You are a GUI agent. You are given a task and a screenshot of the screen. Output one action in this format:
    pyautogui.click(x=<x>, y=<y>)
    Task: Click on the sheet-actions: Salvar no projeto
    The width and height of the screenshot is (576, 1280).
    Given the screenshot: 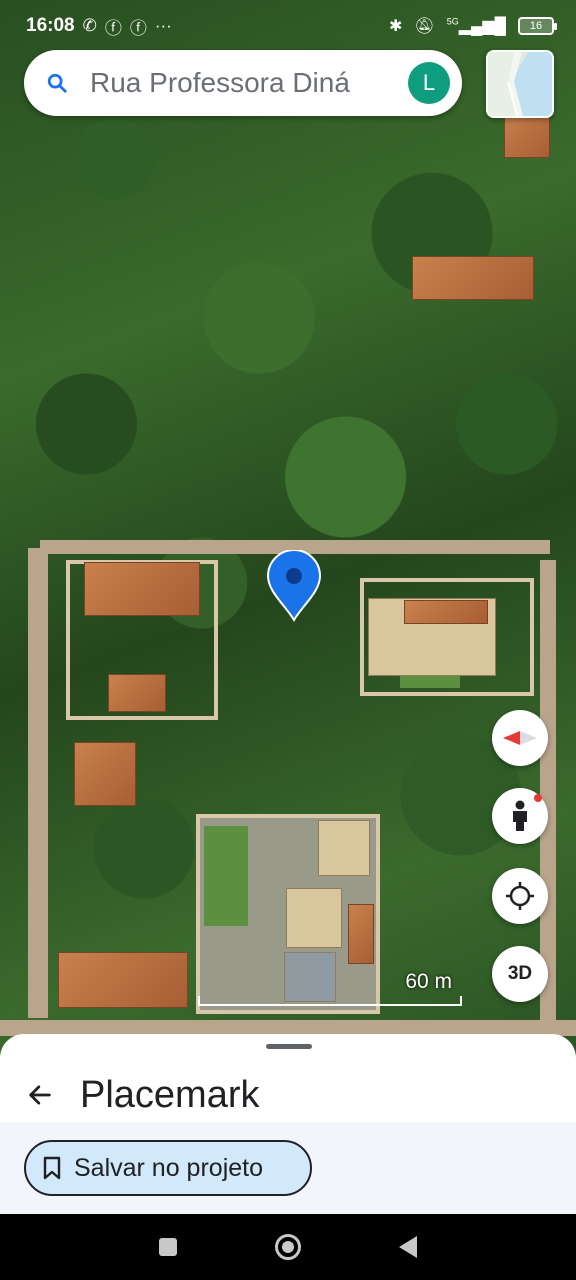 What is the action you would take?
    pyautogui.click(x=288, y=1168)
    